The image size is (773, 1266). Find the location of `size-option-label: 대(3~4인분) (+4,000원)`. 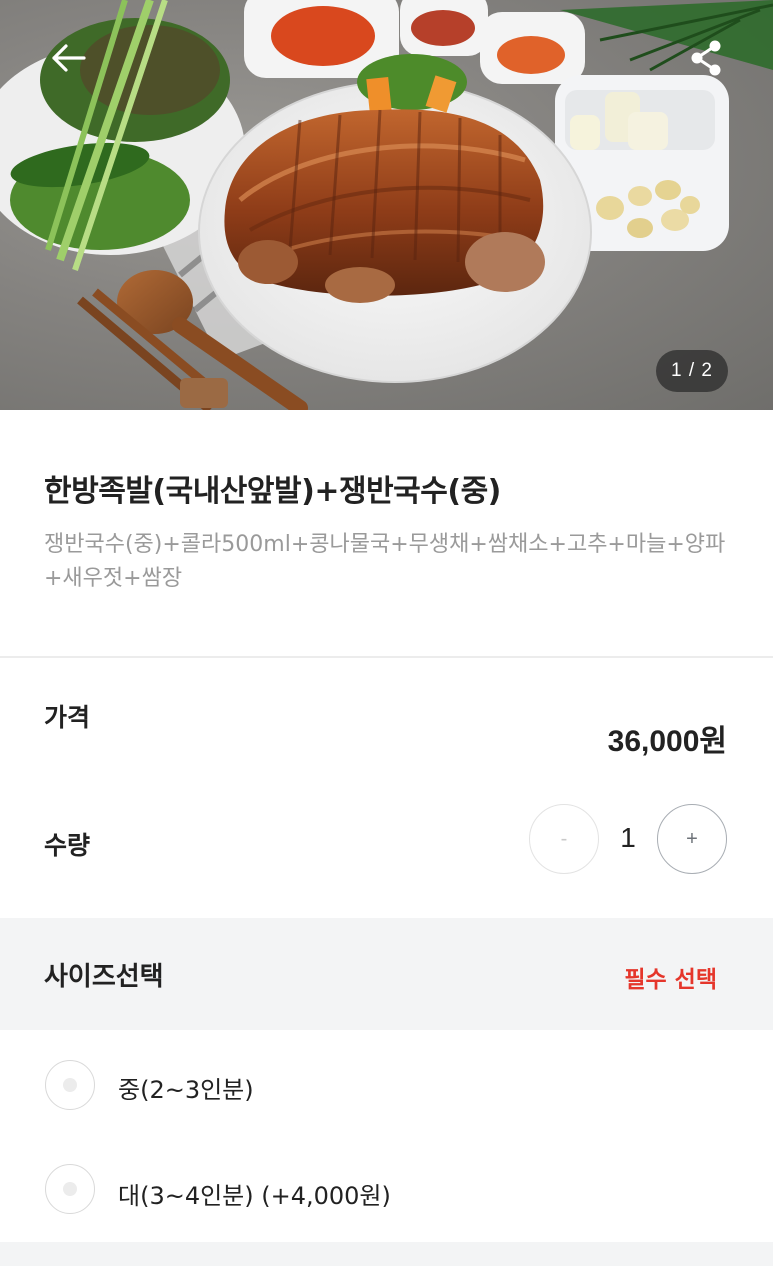

size-option-label: 대(3~4인분) (+4,000원) is located at coordinates (254, 1196).